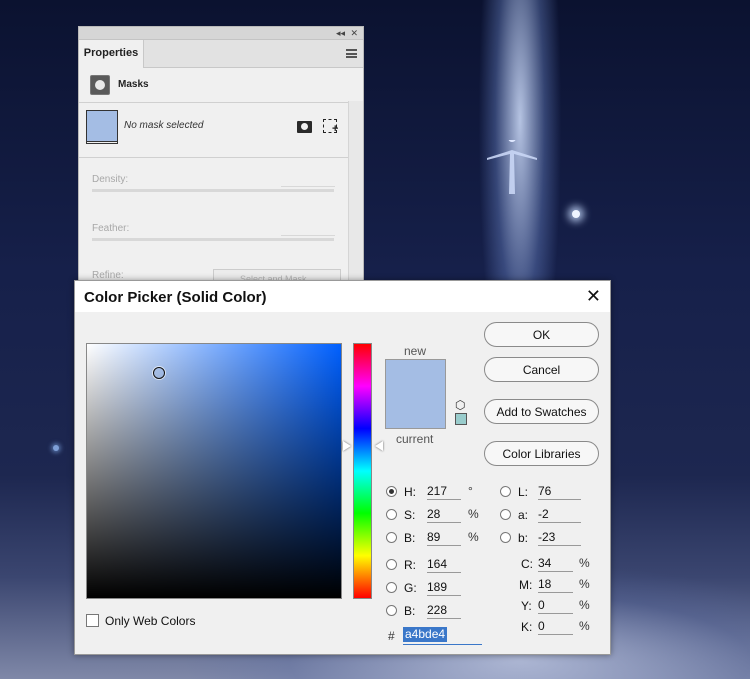  I want to click on yellow-input: 0, so click(555, 606).